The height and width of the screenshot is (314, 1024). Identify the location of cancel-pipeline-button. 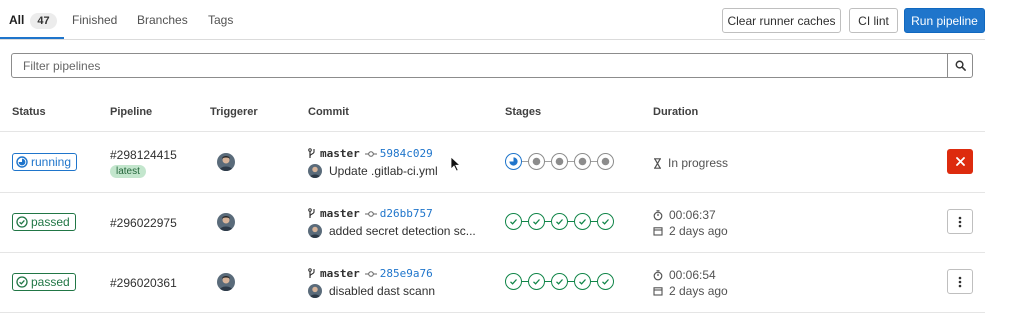
(960, 161).